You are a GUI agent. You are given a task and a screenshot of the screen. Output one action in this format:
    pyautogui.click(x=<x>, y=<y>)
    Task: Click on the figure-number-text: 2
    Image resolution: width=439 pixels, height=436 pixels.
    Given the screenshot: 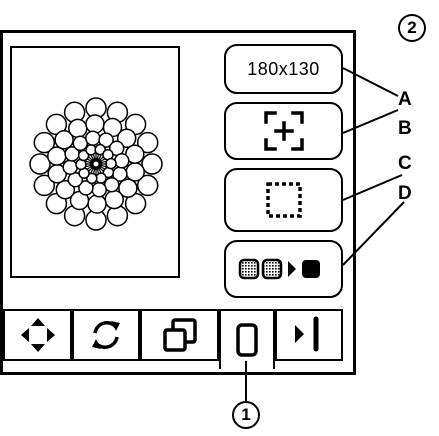 What is the action you would take?
    pyautogui.click(x=412, y=27)
    